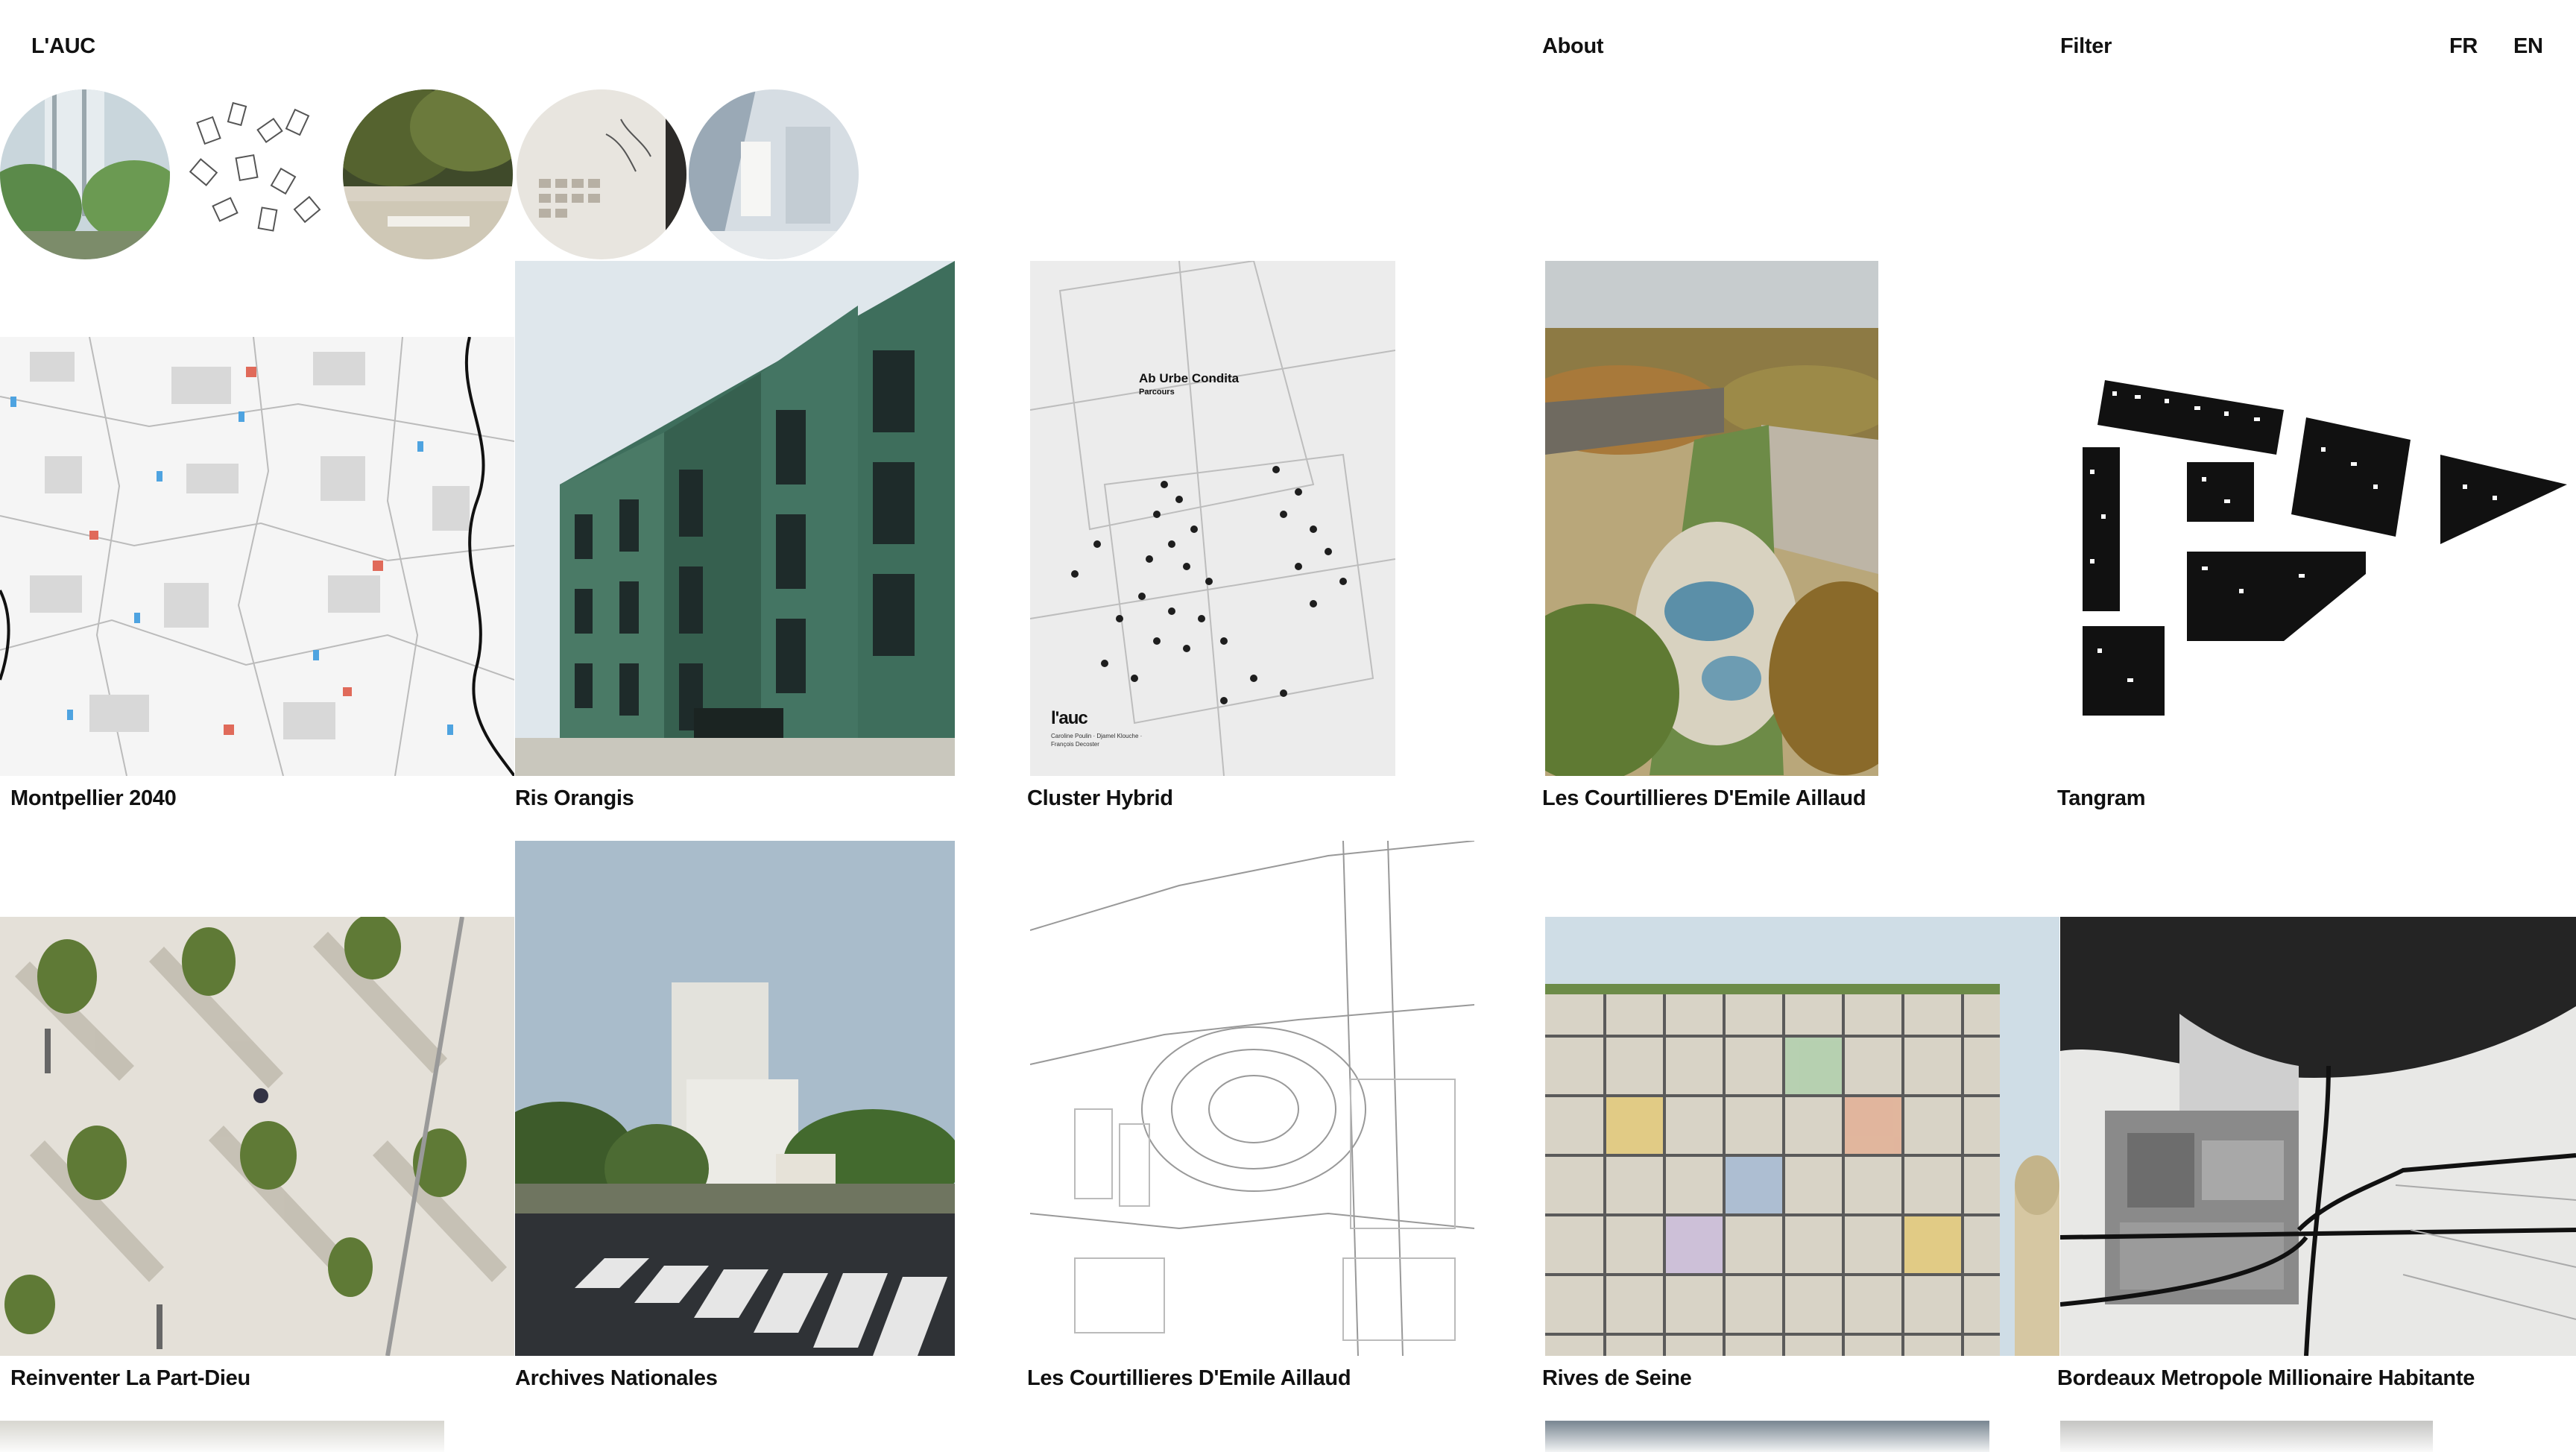 This screenshot has width=2576, height=1452. I want to click on project-title-bordeaux-metropole: Bordeaux Metropole Millionaire Habitante, so click(2266, 1378).